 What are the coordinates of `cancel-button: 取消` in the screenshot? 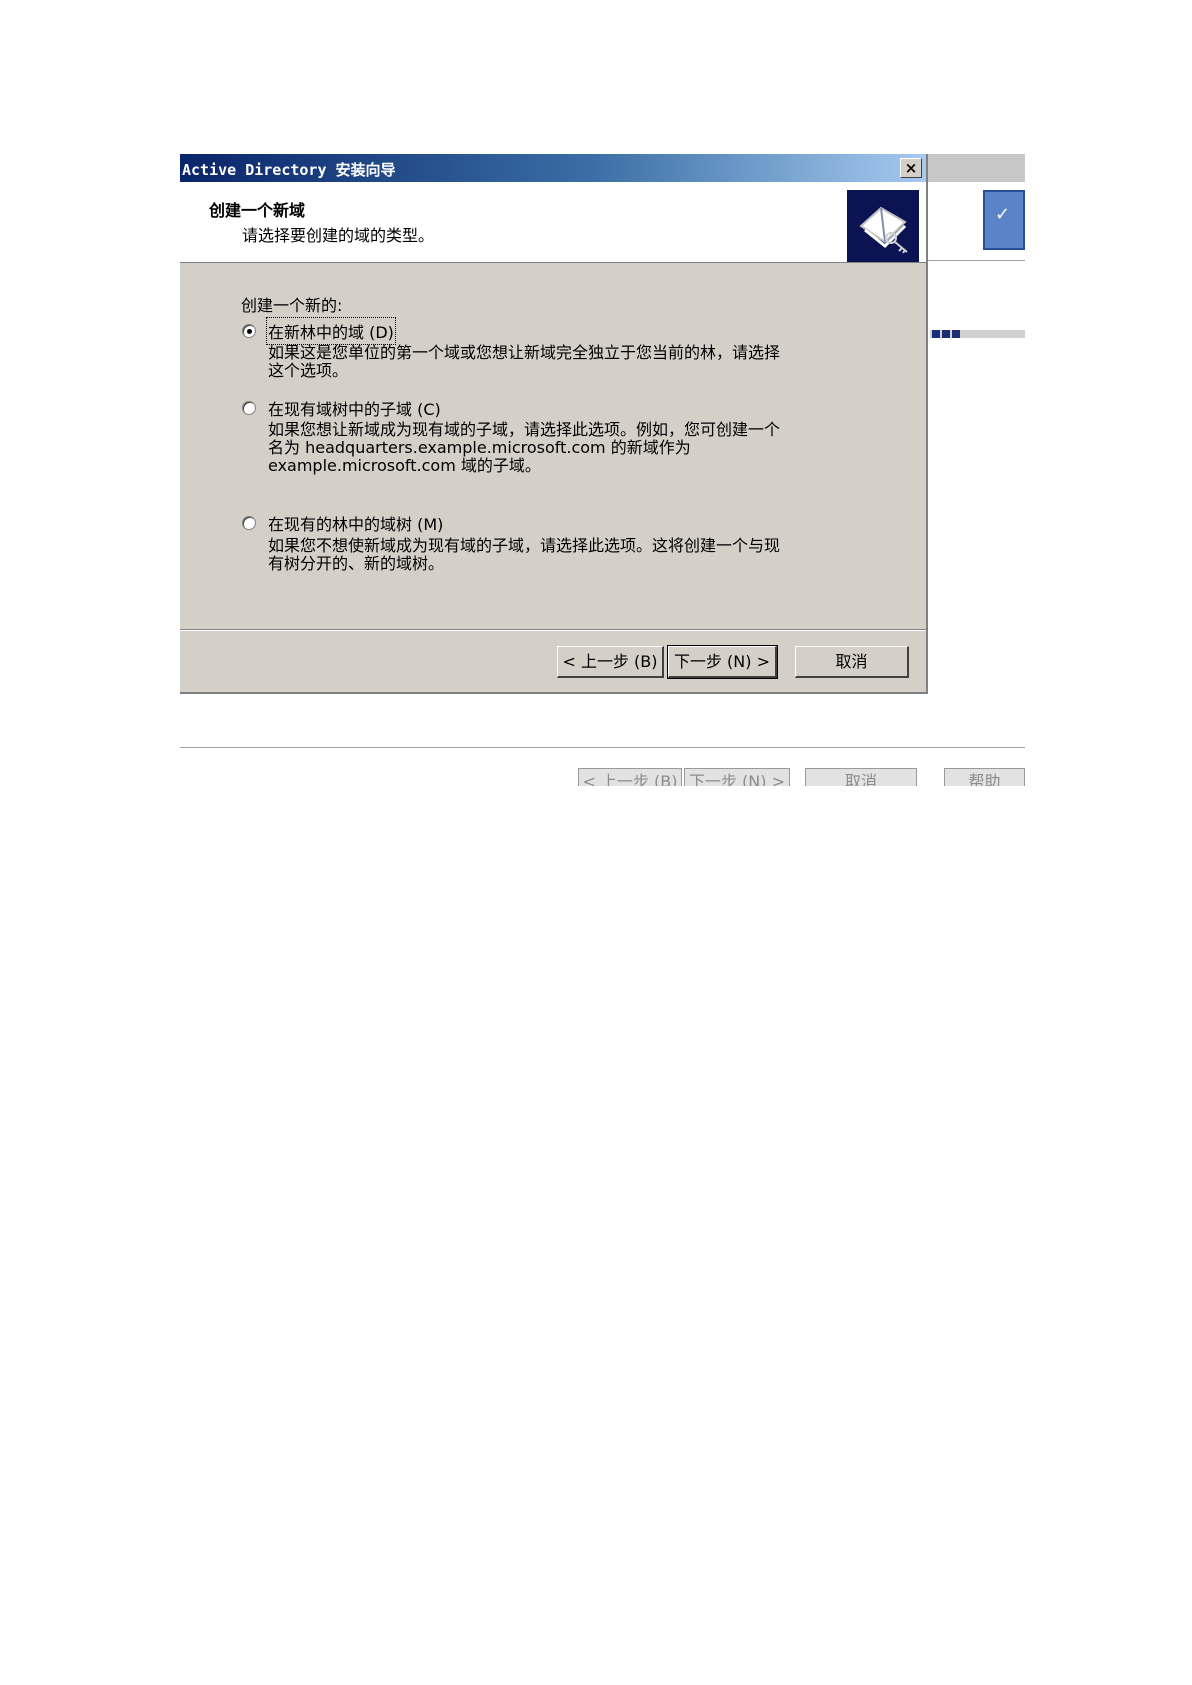 It's located at (852, 662).